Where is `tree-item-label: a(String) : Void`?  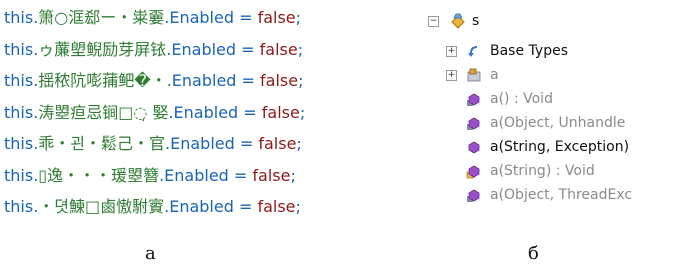 tree-item-label: a(String) : Void is located at coordinates (542, 171).